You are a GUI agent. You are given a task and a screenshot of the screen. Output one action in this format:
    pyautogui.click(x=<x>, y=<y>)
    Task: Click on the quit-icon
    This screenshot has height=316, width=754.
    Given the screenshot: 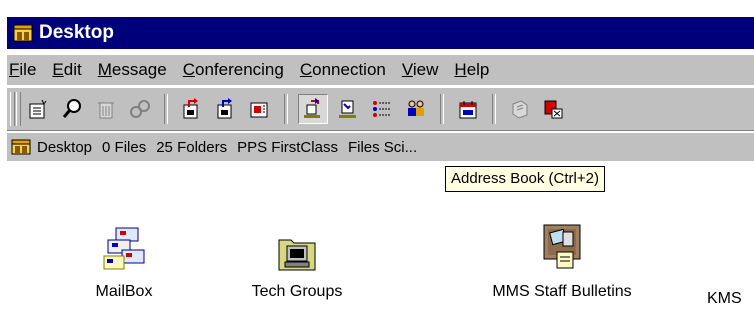 What is the action you would take?
    pyautogui.click(x=554, y=109)
    